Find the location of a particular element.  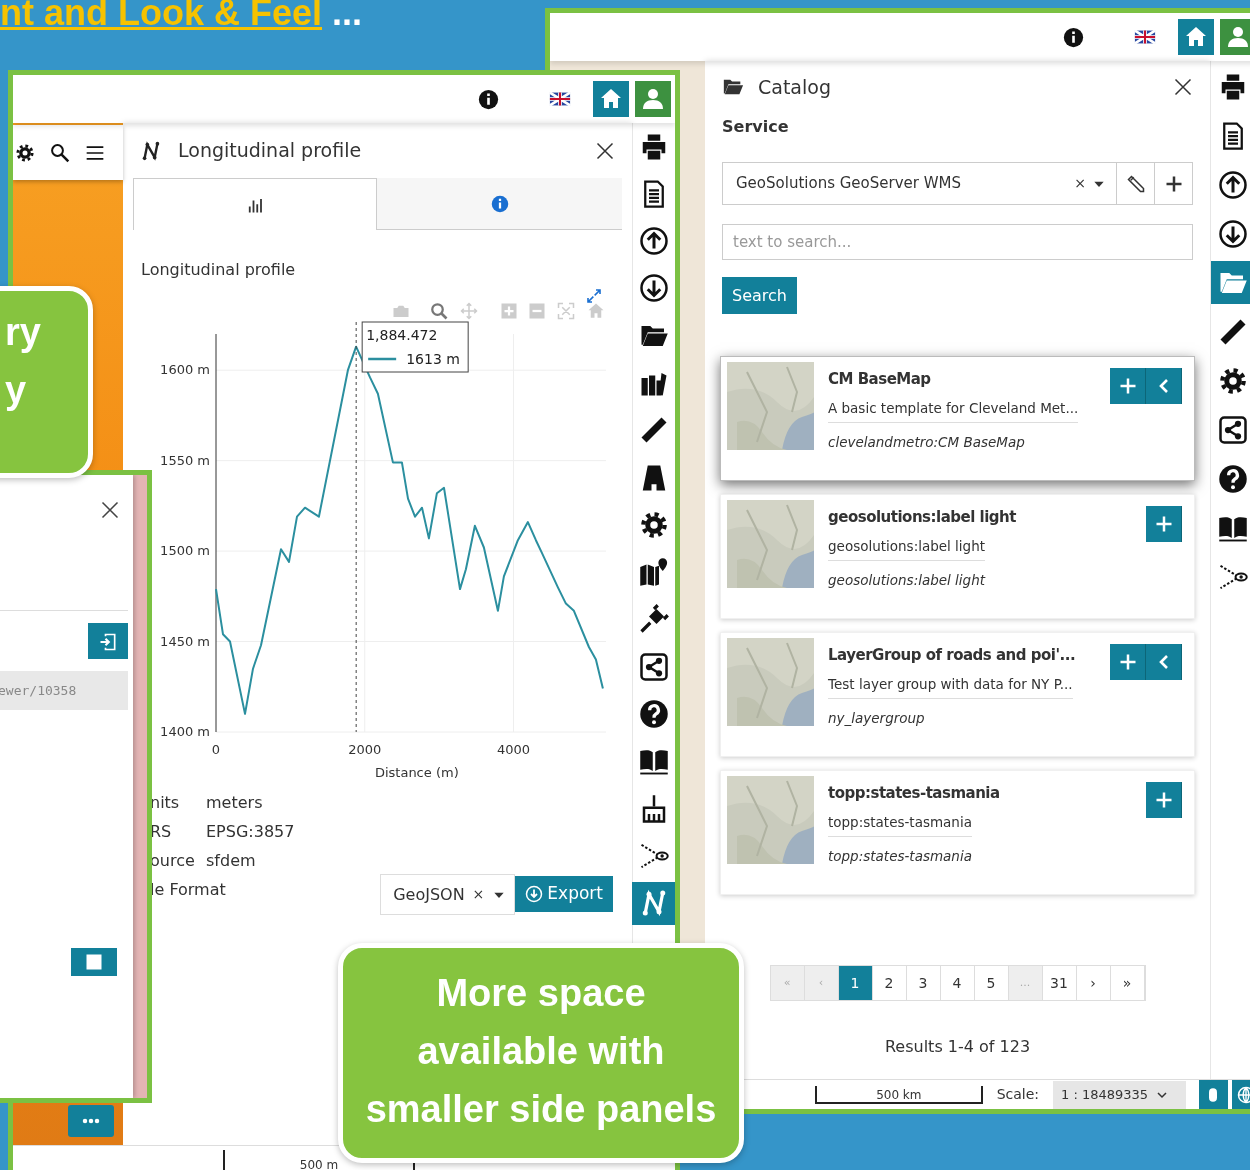

scale-select: 1 : 18489335 is located at coordinates (1120, 1094).